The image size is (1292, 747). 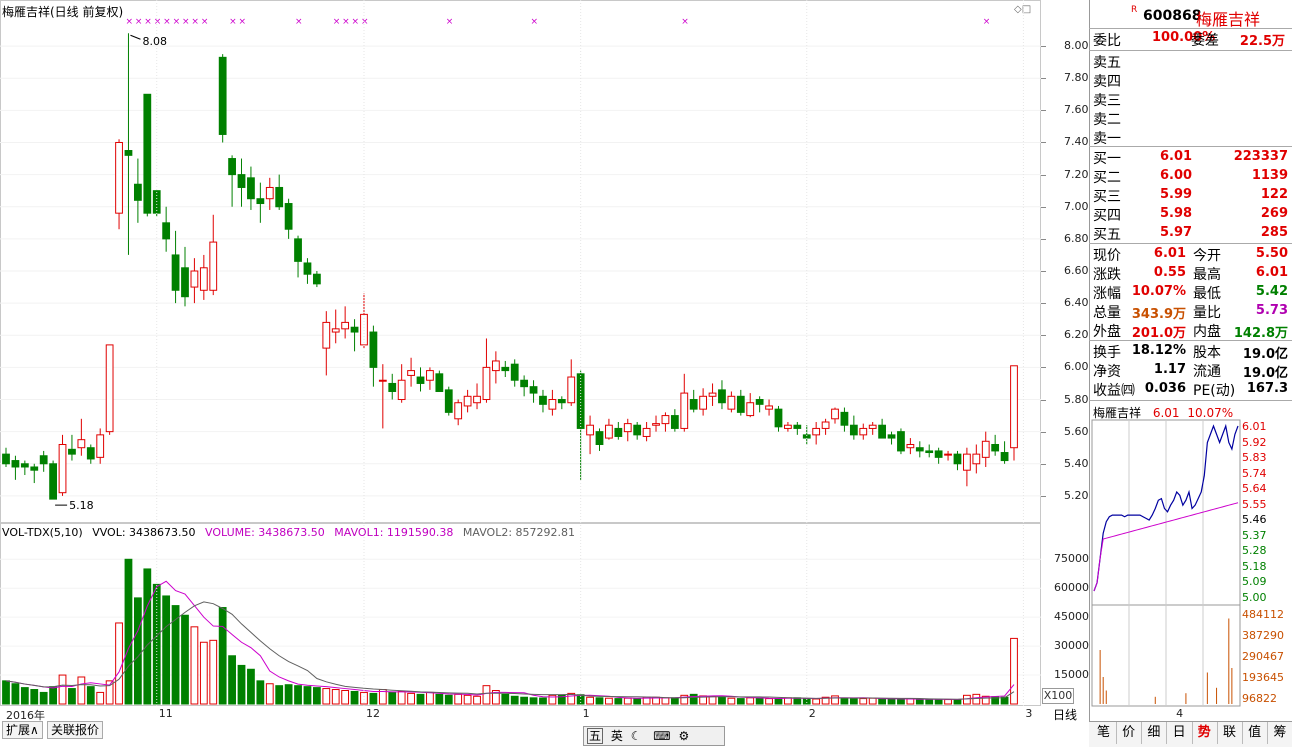 What do you see at coordinates (1254, 597) in the screenshot?
I see `mini-price-label: 5.00` at bounding box center [1254, 597].